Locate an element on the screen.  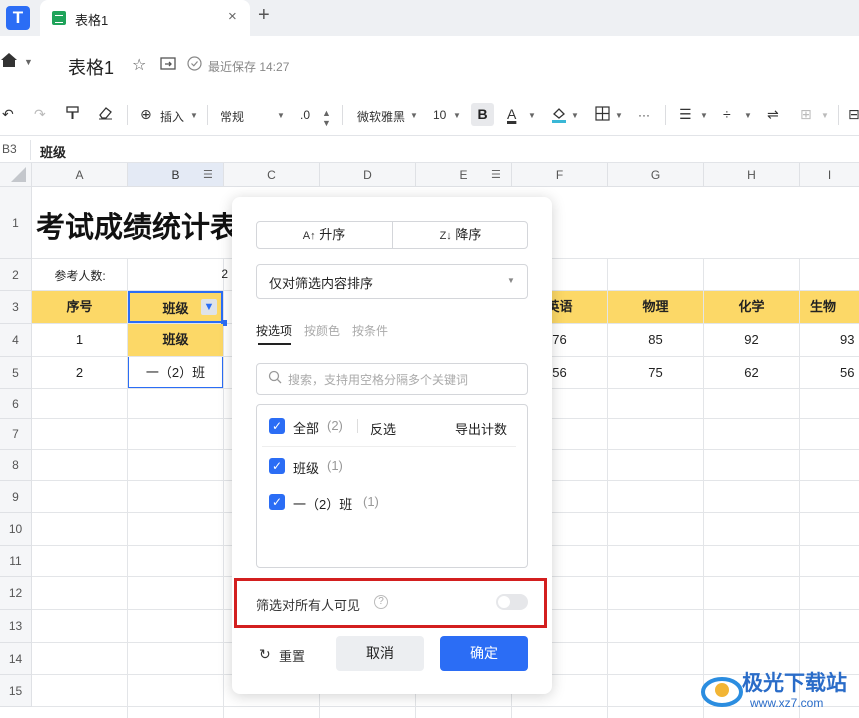
move-folder-icon is located at coordinates (168, 66).